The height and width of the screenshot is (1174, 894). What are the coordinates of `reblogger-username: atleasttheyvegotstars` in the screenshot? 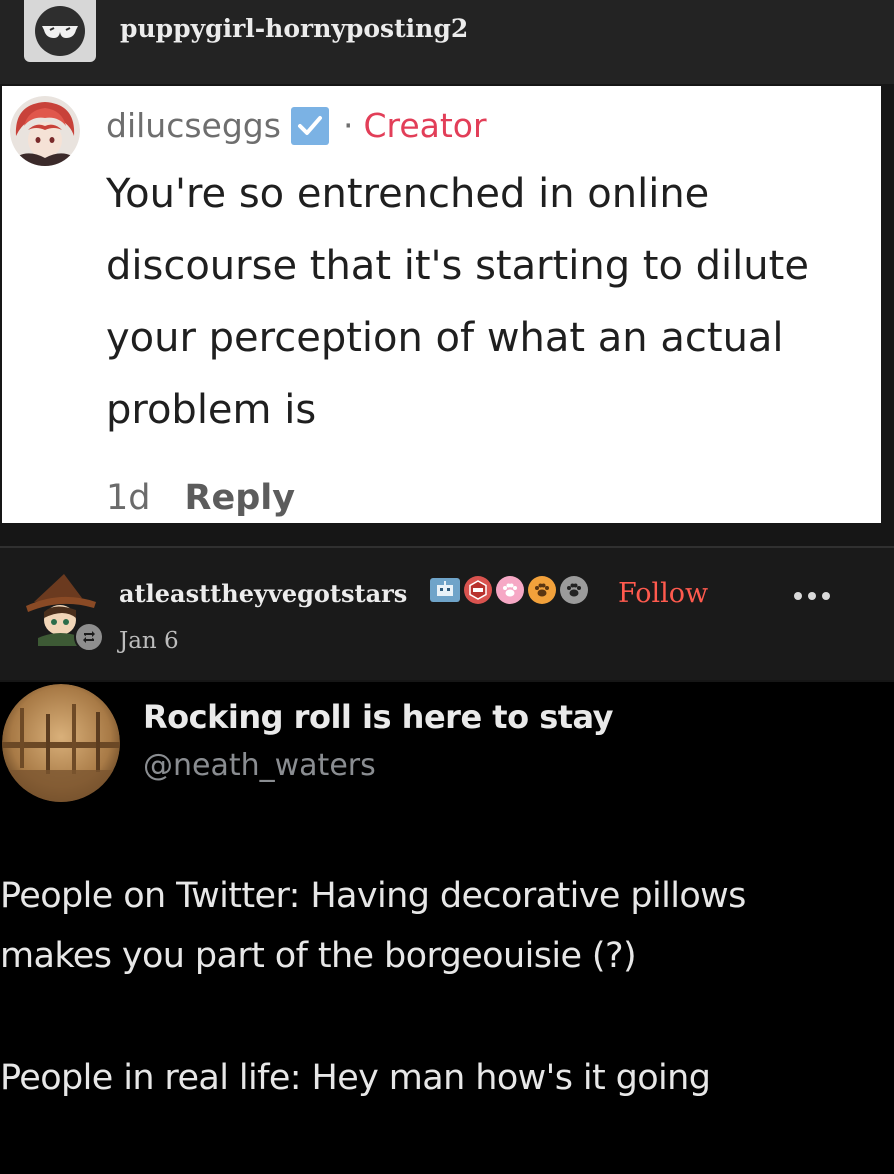 It's located at (263, 593).